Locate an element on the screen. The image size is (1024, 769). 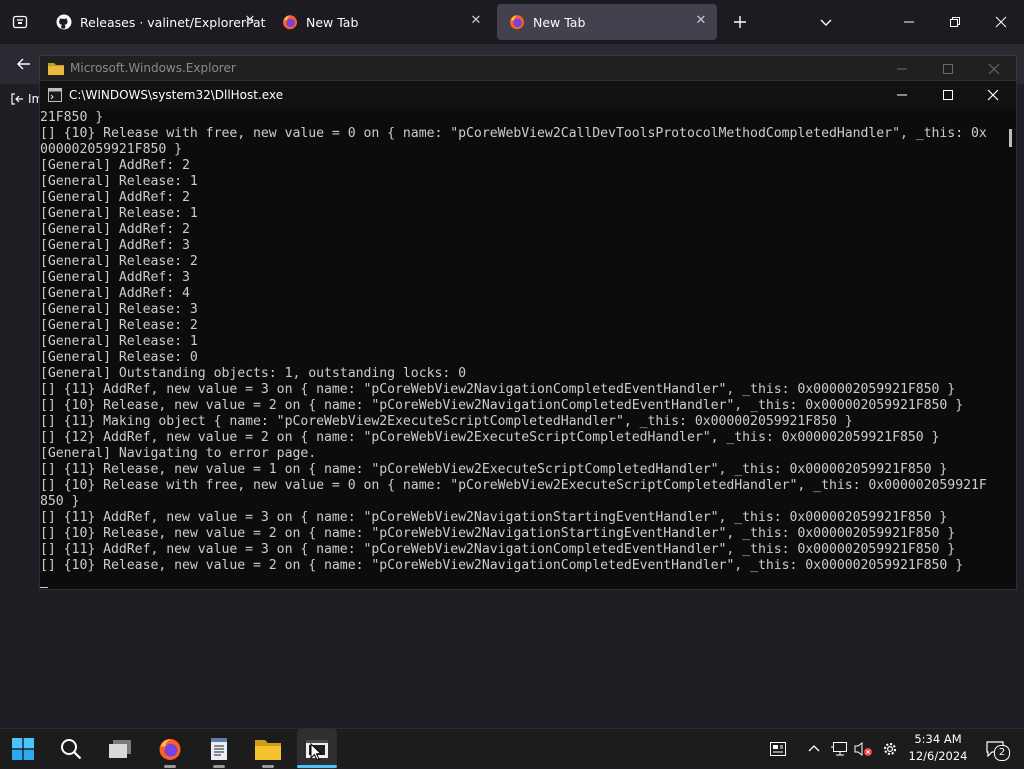
clock-date: 12/6/2024 is located at coordinates (938, 756).